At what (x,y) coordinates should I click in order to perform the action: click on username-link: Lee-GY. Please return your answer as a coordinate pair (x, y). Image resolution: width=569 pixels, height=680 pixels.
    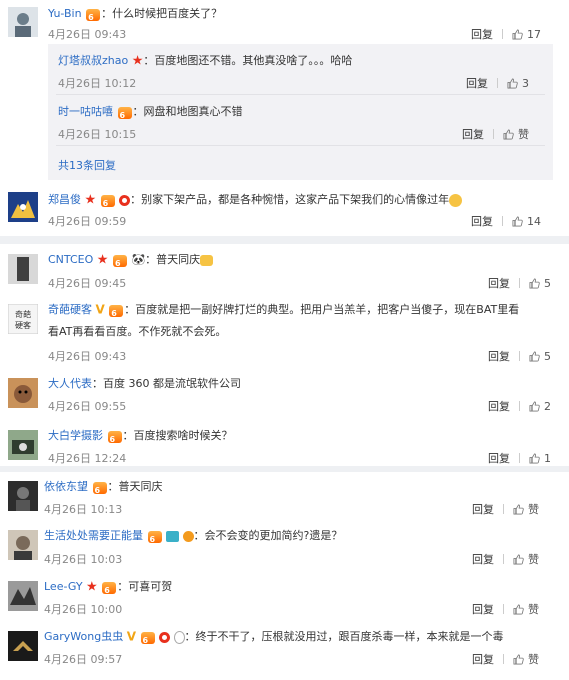
    Looking at the image, I should click on (63, 586).